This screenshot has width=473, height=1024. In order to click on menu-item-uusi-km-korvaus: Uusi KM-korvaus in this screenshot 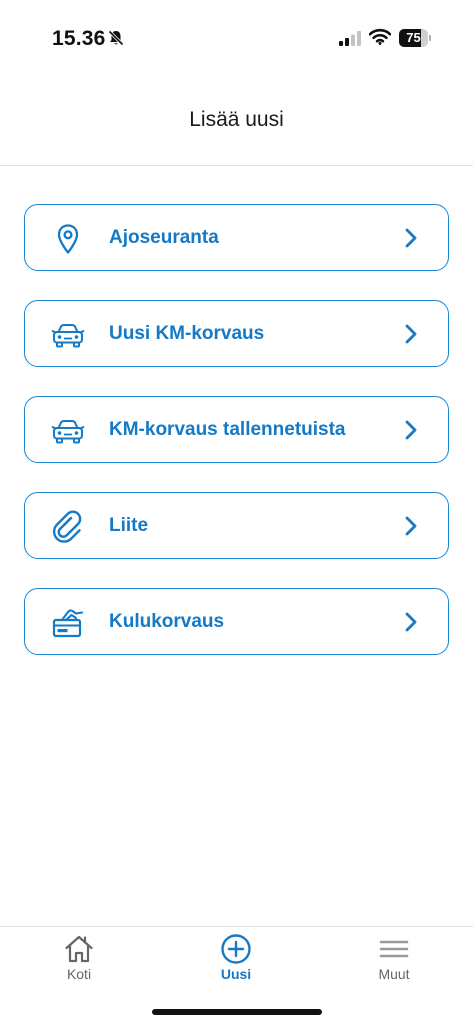, I will do `click(236, 333)`.